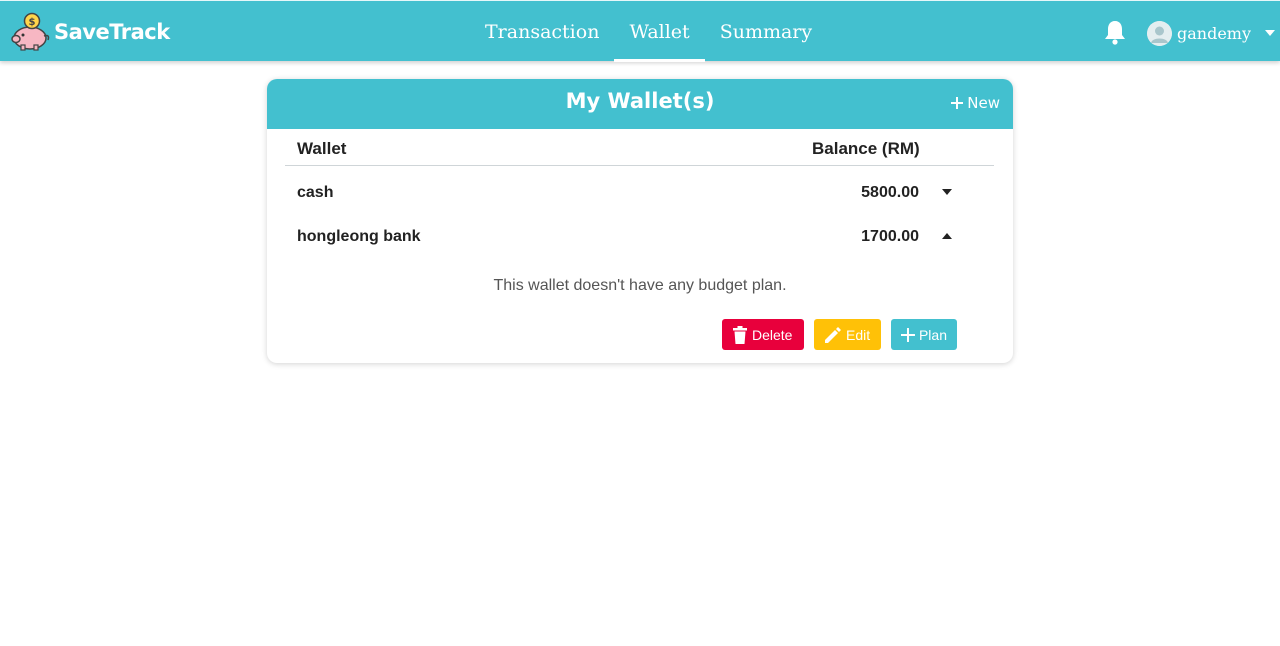 This screenshot has height=646, width=1280. What do you see at coordinates (740, 334) in the screenshot?
I see `trash-icon` at bounding box center [740, 334].